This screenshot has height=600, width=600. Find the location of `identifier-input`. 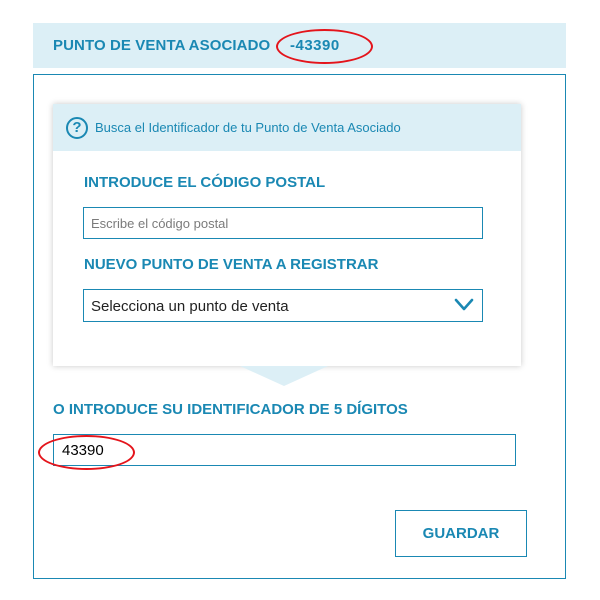

identifier-input is located at coordinates (284, 450).